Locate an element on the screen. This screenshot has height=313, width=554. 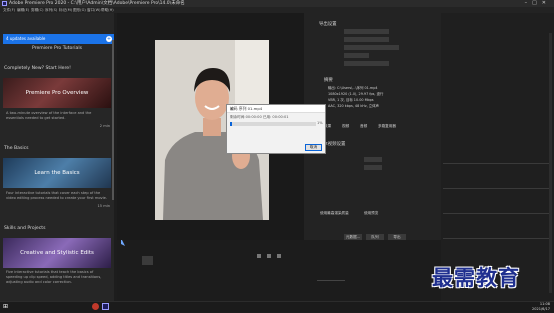
tutorial-card-basics: Learn the Basics is located at coordinates (57, 173).